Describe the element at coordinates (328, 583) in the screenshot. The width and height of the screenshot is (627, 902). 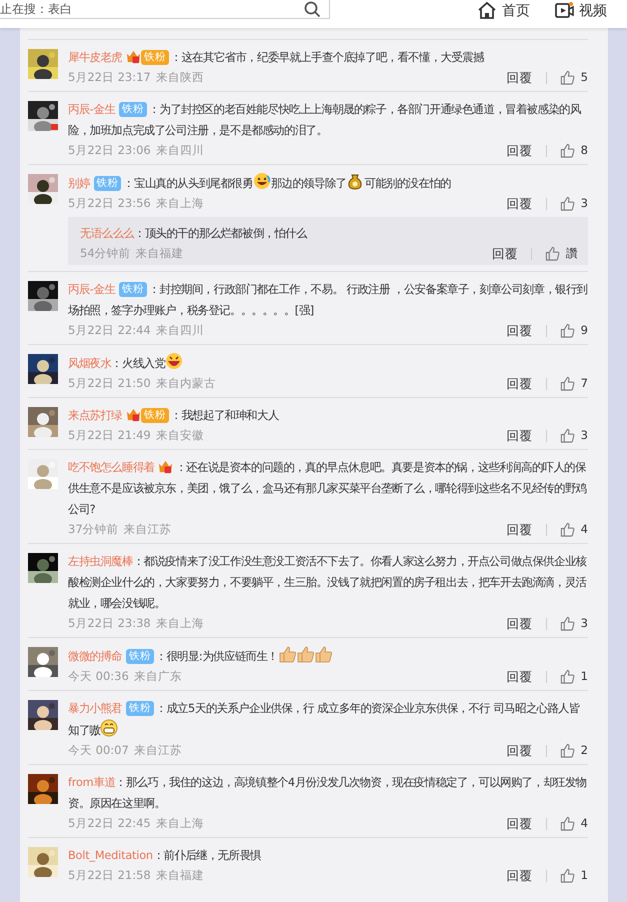
I see `comment-text: 左持虫洞魔棒：都说疫情来了没工作没生意没工资活不下去了。你看人家这么努力，开点公司做点保供企业核酸检测企业什么的，大家要努力，不要躺平，生三胎。没钱了就把闲置的房子租出去，把车开去跑滴滴，灵活就业，哪会没钱呢。` at that location.